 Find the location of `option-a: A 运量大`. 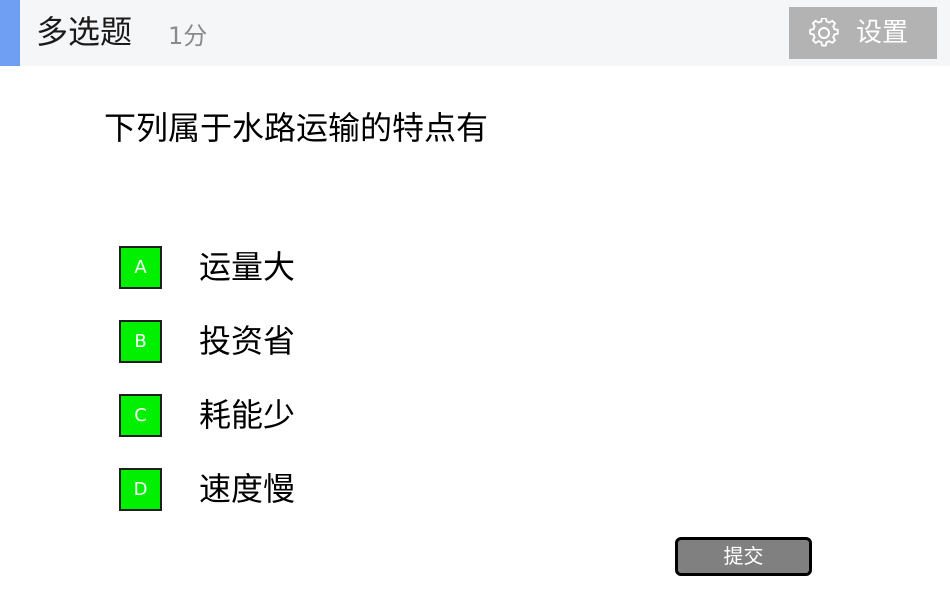

option-a: A 运量大 is located at coordinates (249, 270).